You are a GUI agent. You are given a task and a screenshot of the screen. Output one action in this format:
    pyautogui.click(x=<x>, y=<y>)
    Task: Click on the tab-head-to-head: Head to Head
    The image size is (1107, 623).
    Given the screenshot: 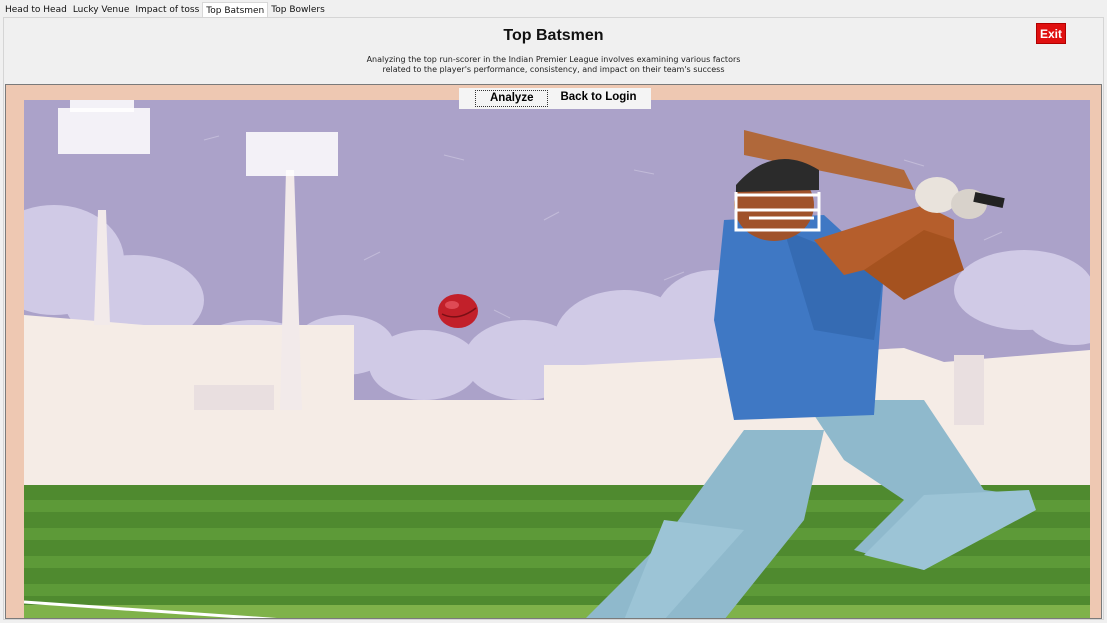 What is the action you would take?
    pyautogui.click(x=36, y=10)
    